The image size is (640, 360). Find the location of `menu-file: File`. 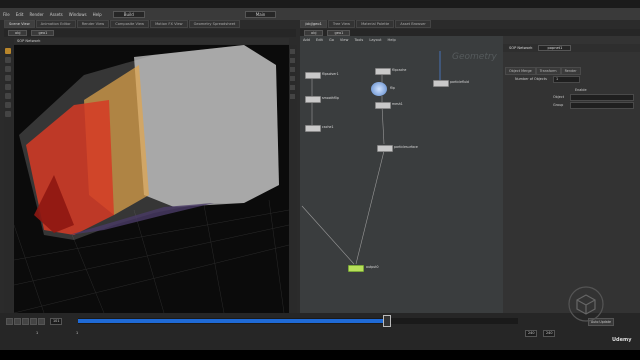

menu-file: File is located at coordinates (6, 14).